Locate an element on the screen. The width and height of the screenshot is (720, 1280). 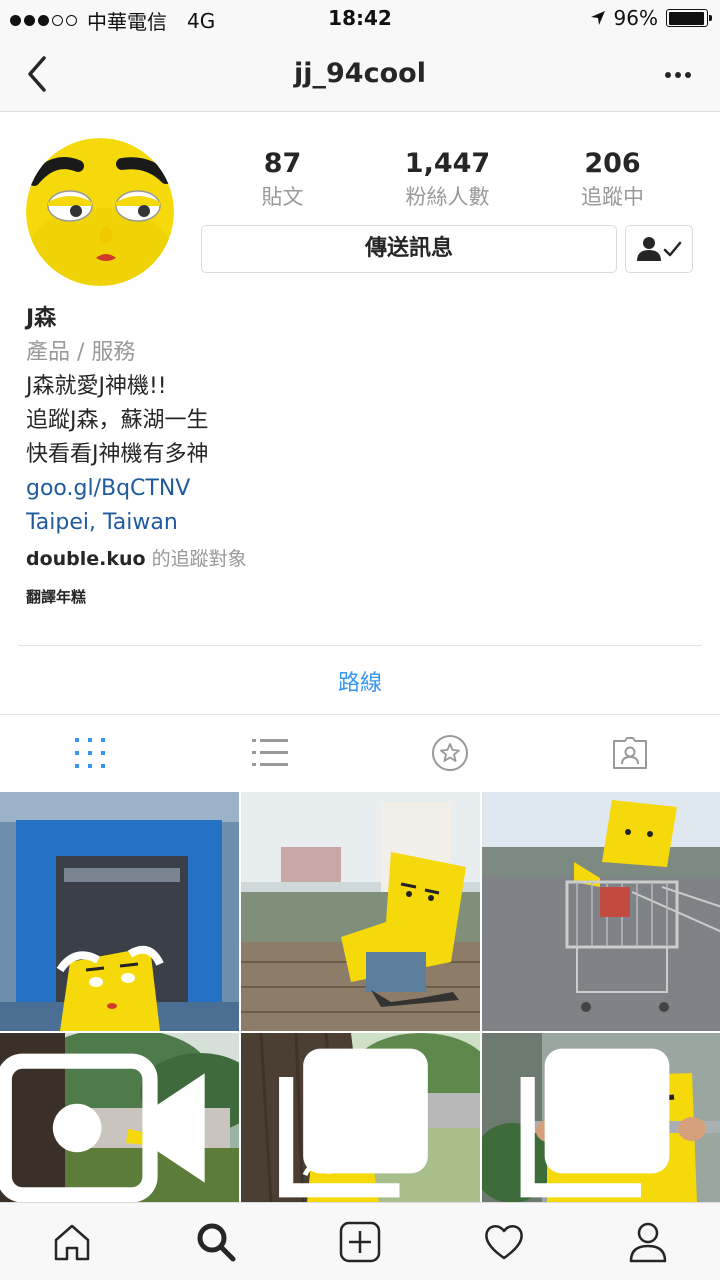
followers-label: 粉絲人數 is located at coordinates (447, 197).